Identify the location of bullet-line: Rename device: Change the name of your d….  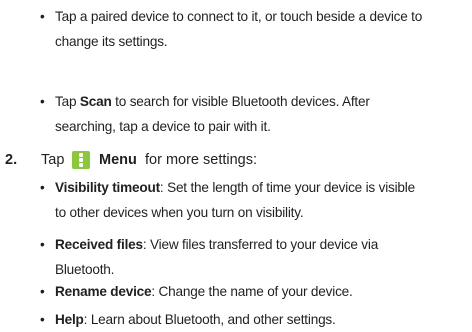
(254, 291).